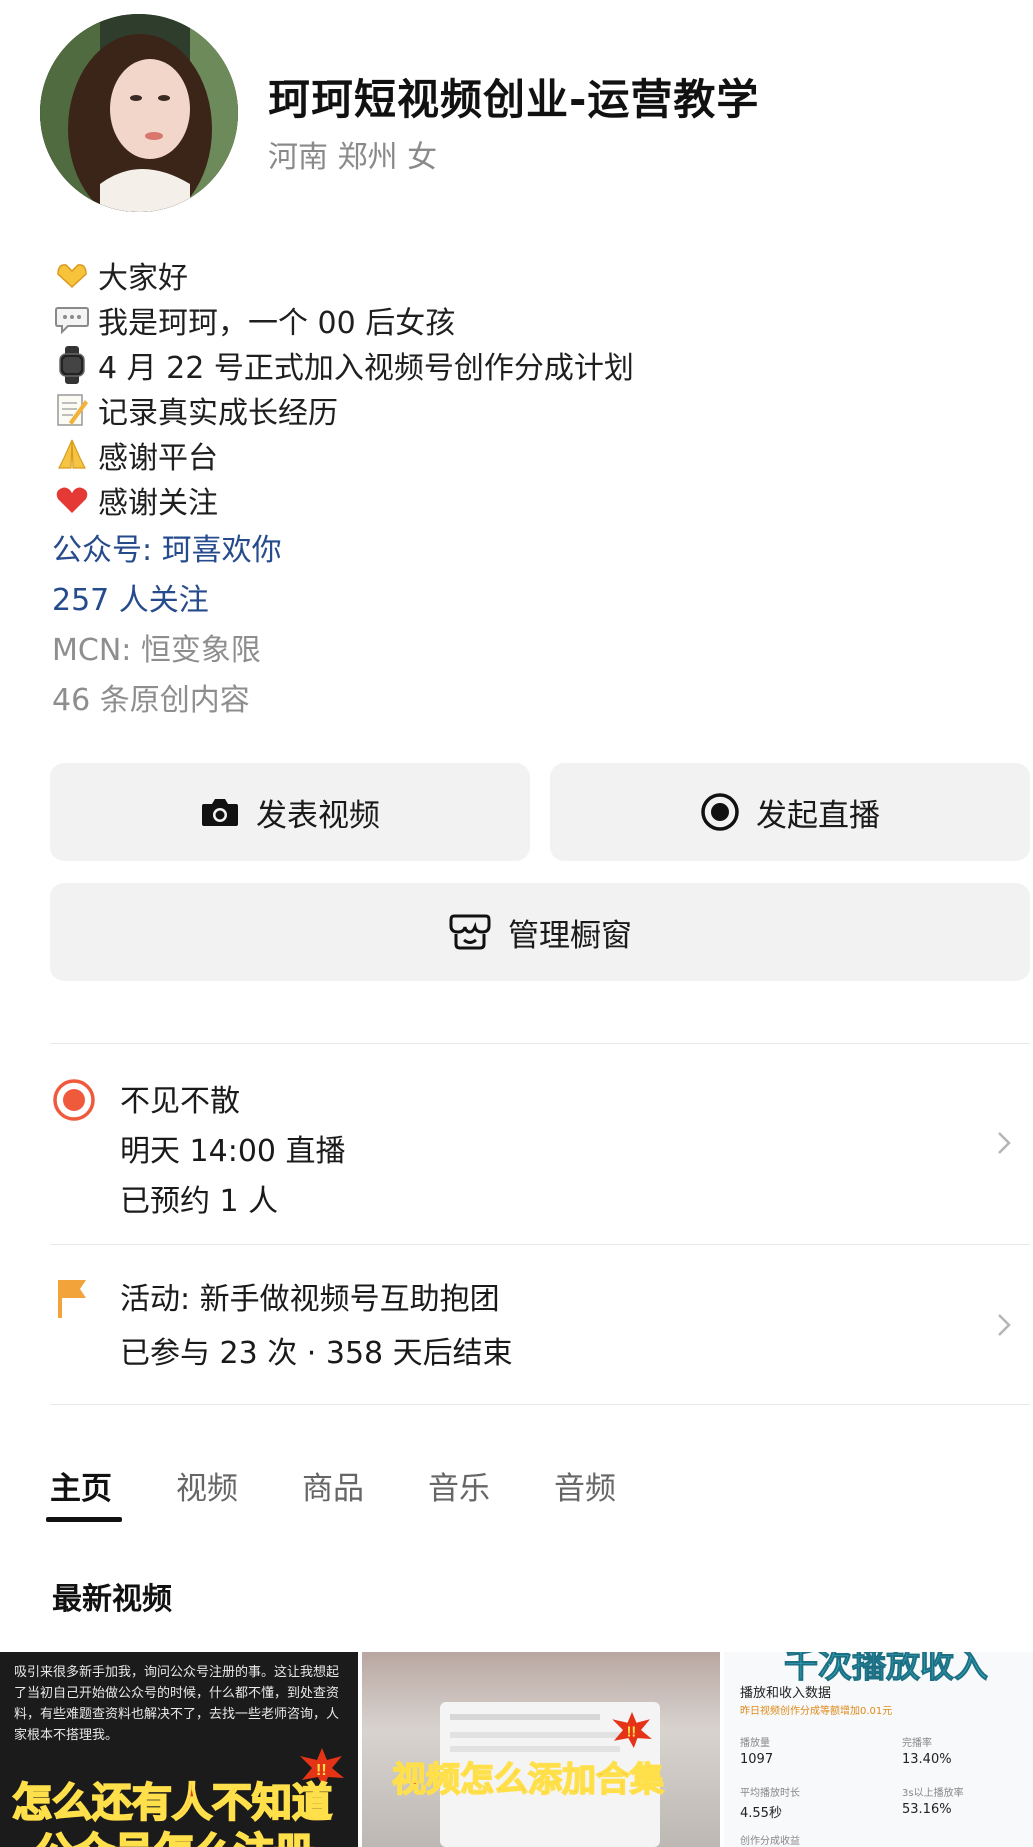  I want to click on stat-label: 完播率, so click(917, 1743).